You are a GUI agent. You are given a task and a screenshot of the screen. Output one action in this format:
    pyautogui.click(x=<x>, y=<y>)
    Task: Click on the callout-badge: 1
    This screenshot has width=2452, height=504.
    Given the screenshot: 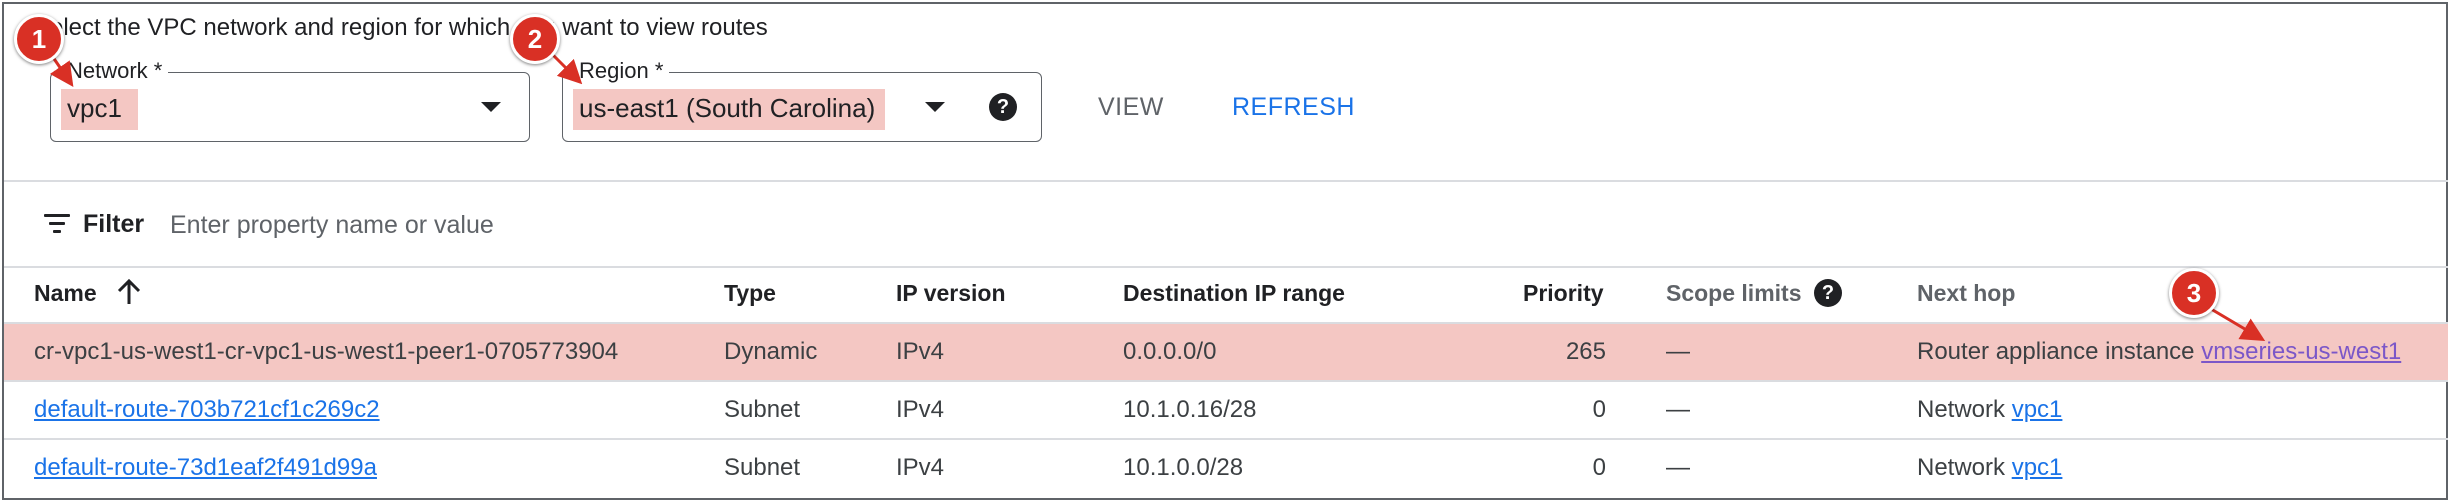 What is the action you would take?
    pyautogui.click(x=39, y=39)
    